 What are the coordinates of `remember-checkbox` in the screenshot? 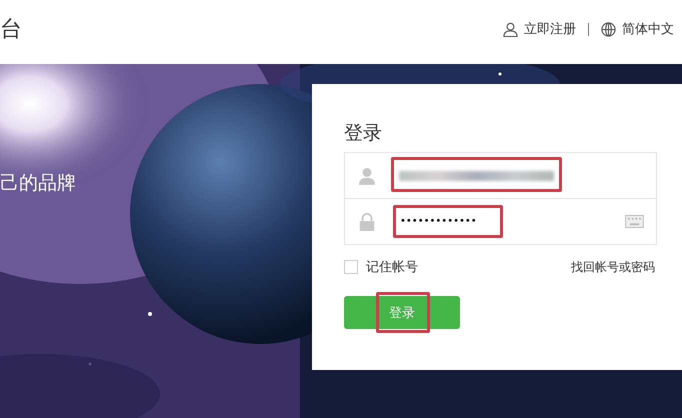 It's located at (351, 267).